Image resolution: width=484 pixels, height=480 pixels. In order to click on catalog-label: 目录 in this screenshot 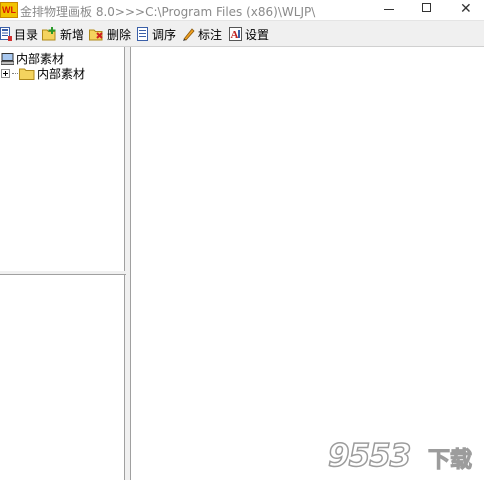, I will do `click(26, 34)`.